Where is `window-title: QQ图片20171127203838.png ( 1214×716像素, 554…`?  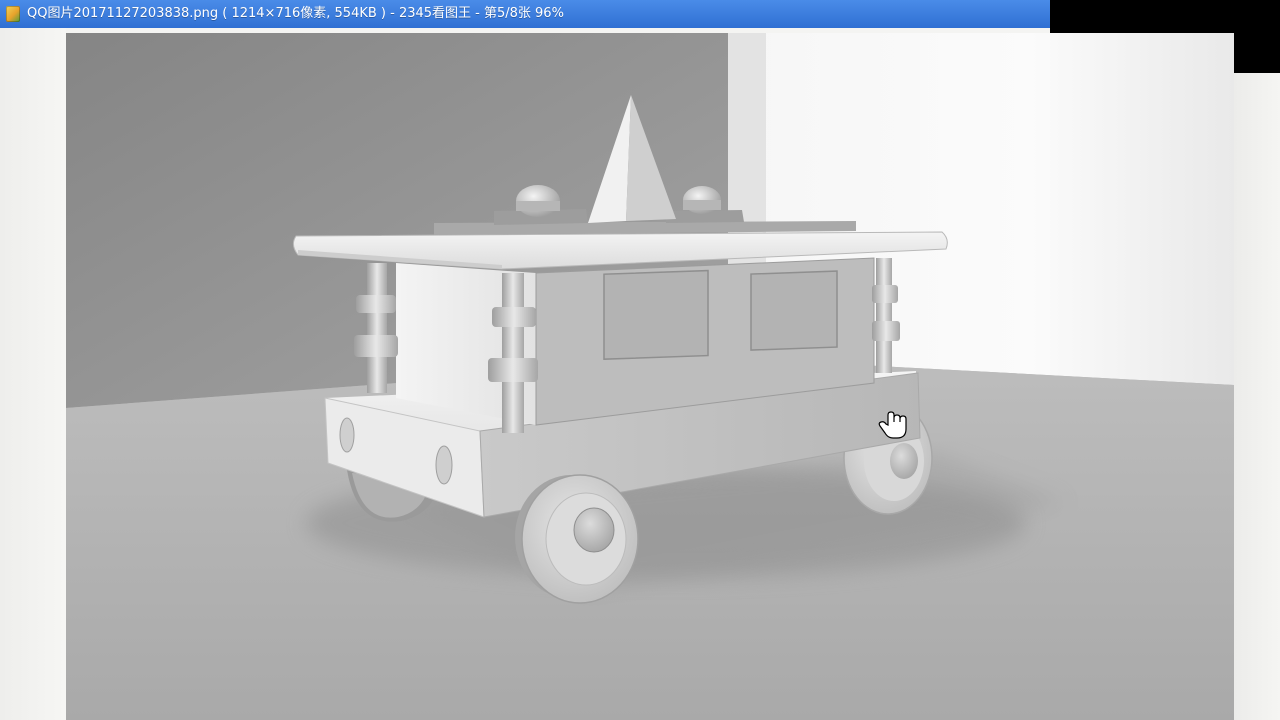
window-title: QQ图片20171127203838.png ( 1214×716像素, 554… is located at coordinates (295, 13).